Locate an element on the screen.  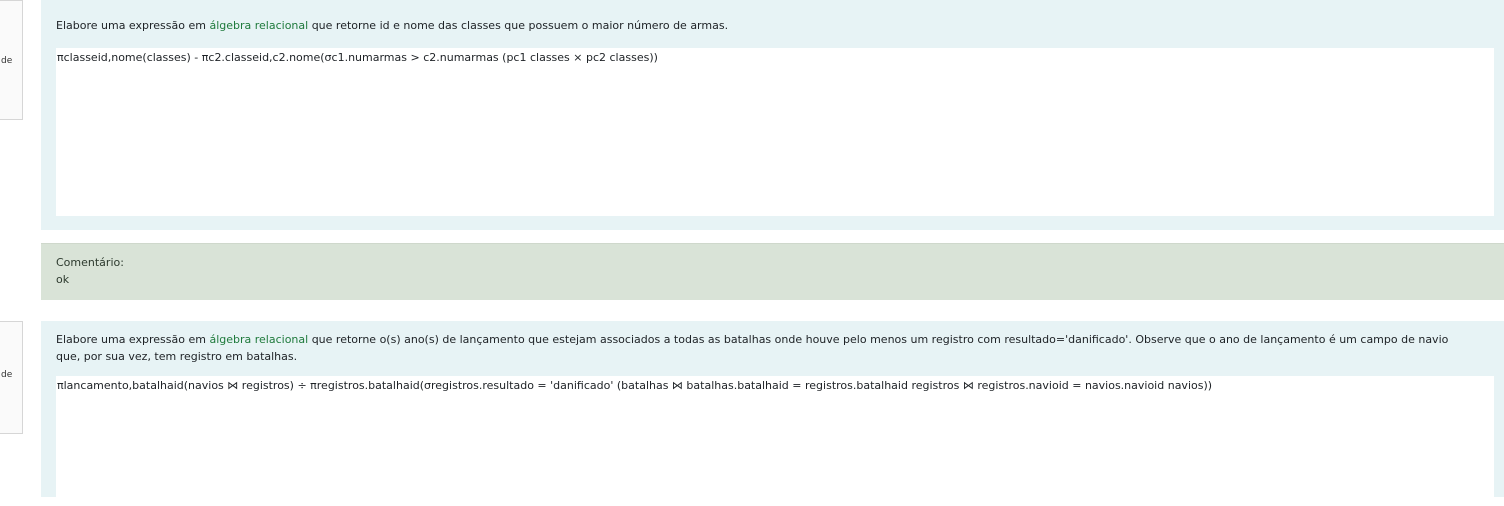
comment-box: Comentário: ok is located at coordinates (772, 271).